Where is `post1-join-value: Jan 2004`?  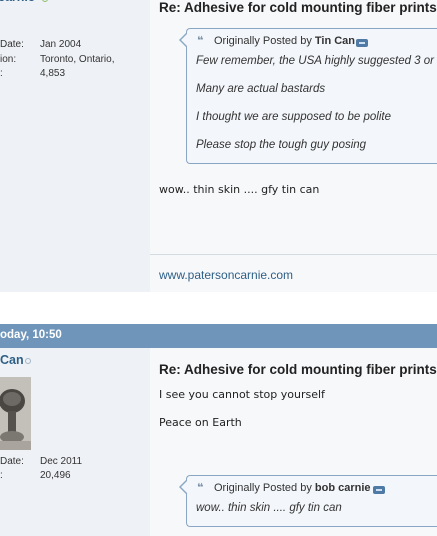 post1-join-value: Jan 2004 is located at coordinates (61, 44).